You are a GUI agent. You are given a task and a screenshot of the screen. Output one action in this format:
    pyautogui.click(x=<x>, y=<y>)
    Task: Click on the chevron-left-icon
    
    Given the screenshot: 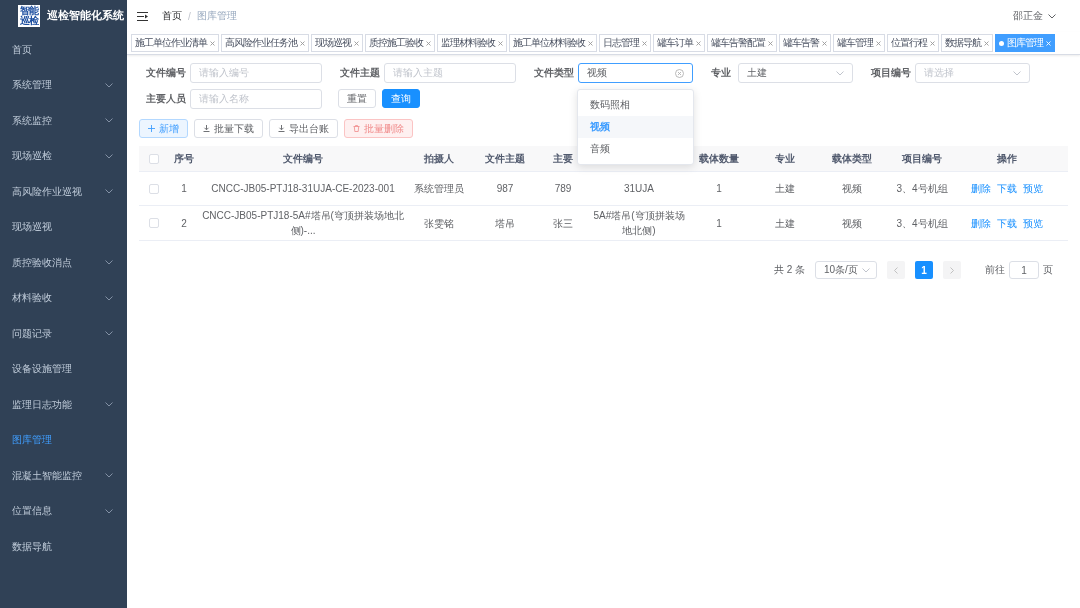 What is the action you would take?
    pyautogui.click(x=896, y=270)
    